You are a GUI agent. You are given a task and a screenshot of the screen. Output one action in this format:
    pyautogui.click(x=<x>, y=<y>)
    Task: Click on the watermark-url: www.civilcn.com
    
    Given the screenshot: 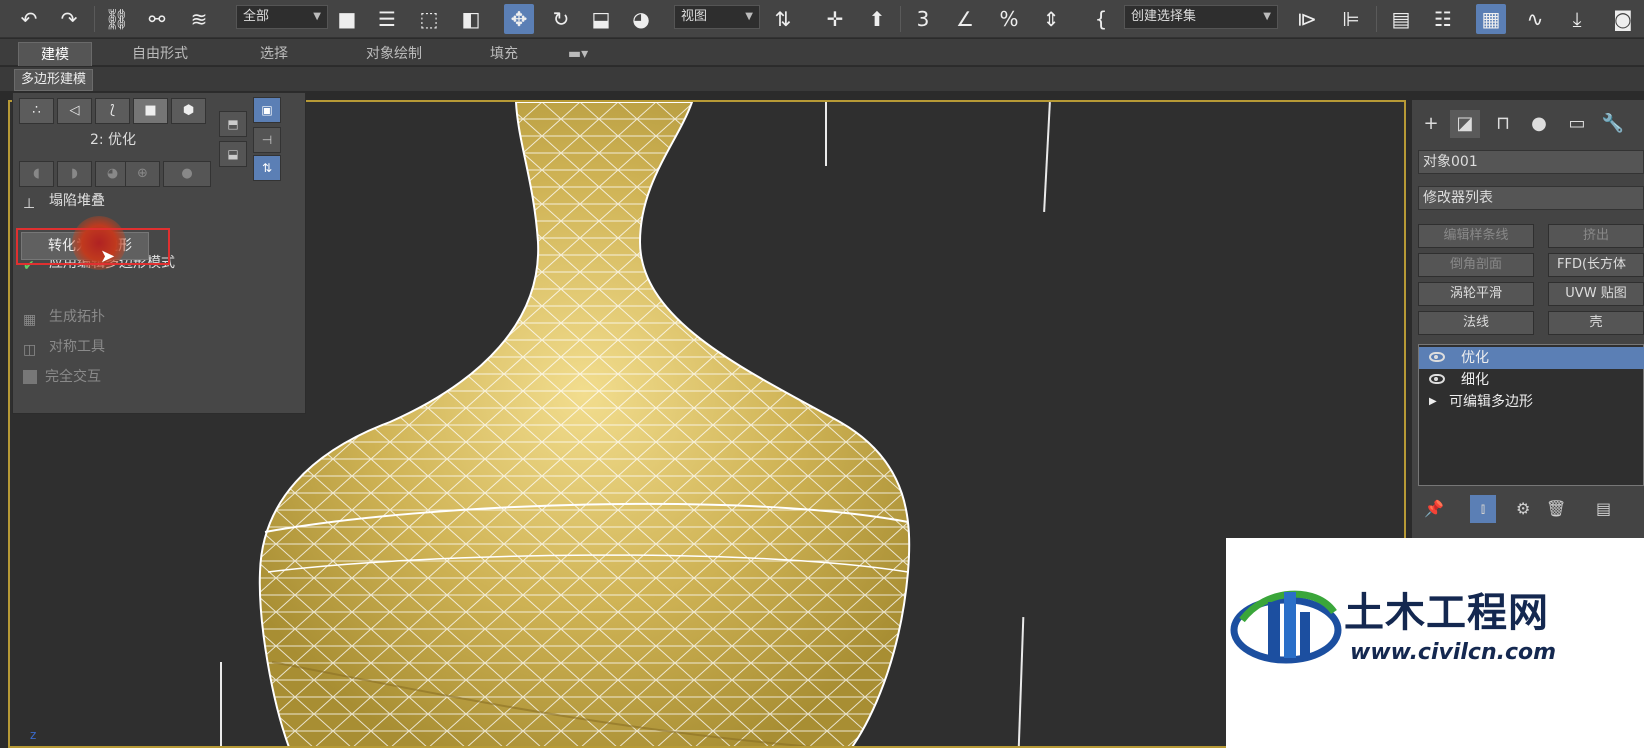 What is the action you would take?
    pyautogui.click(x=1453, y=652)
    